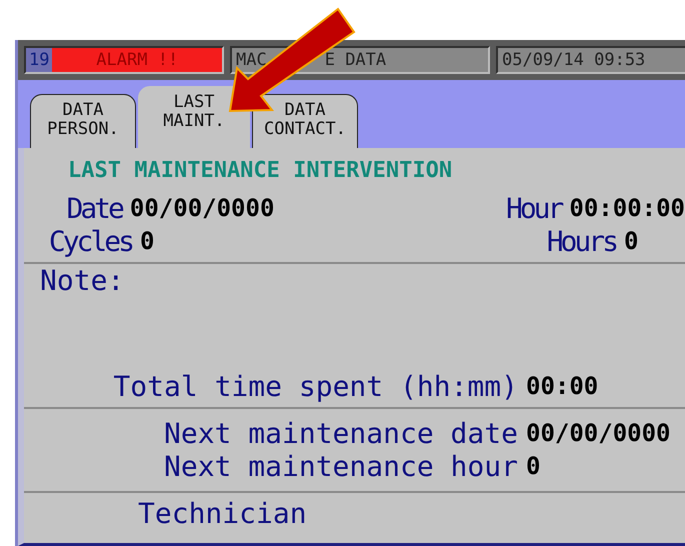  Describe the element at coordinates (82, 280) in the screenshot. I see `note-label: Note:` at that location.